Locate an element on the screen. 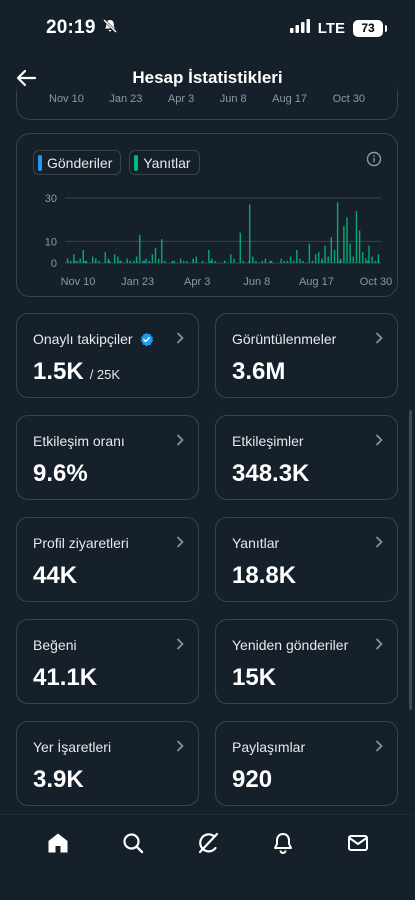 This screenshot has width=415, height=900. stat-value-text: 1.5K is located at coordinates (58, 371).